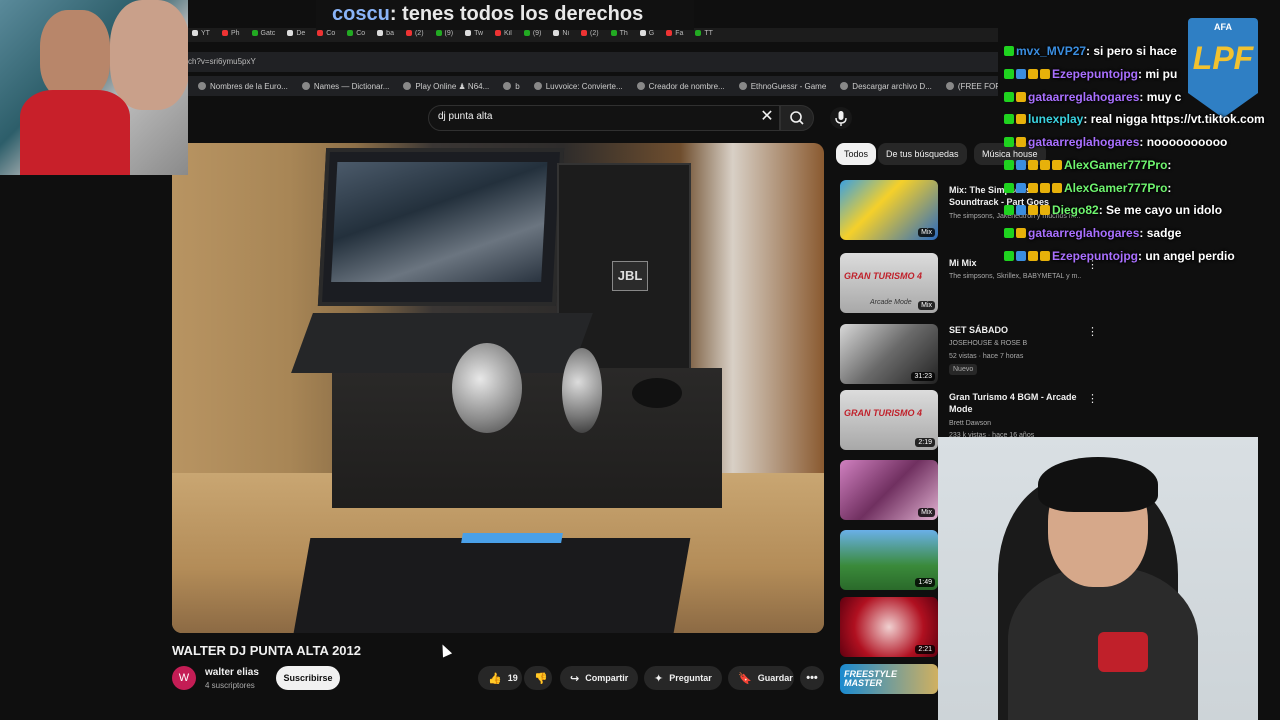  Describe the element at coordinates (385, 35) in the screenshot. I see `browser-tab: ba` at that location.